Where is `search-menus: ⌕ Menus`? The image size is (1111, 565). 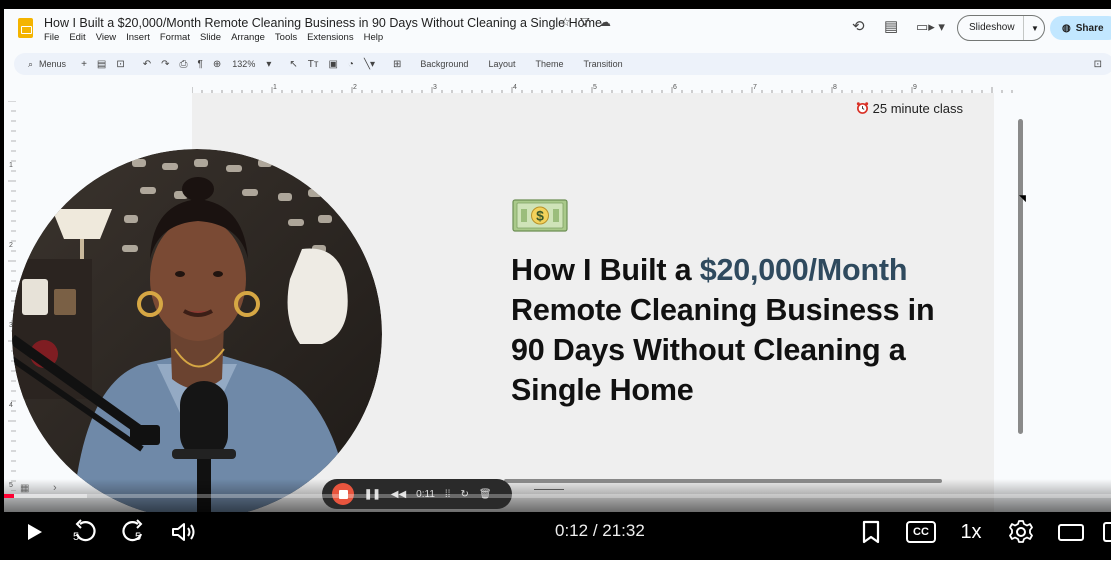
search-menus: ⌕ Menus is located at coordinates (47, 64).